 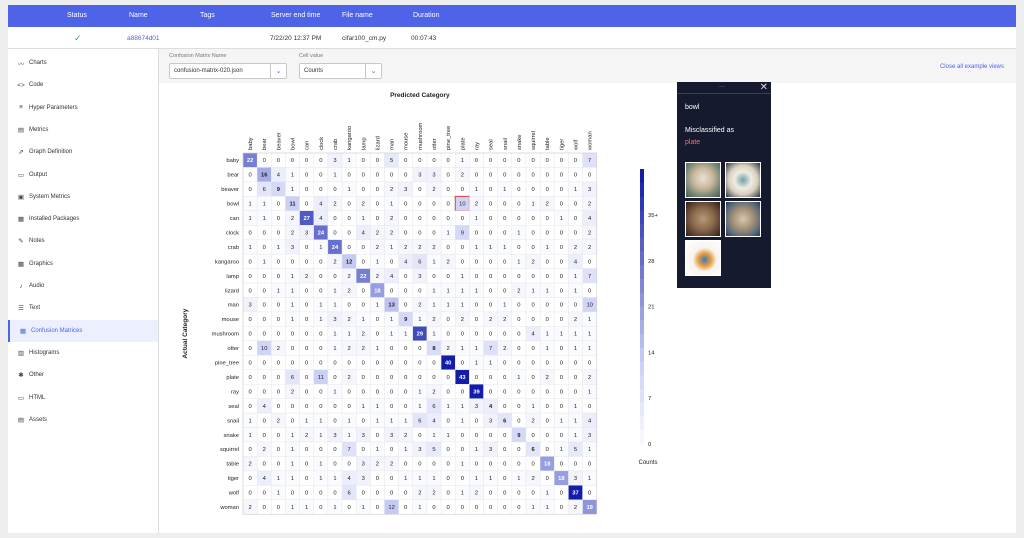 I want to click on server-end-time-value: 7/22/20 12:37 PM, so click(x=296, y=38).